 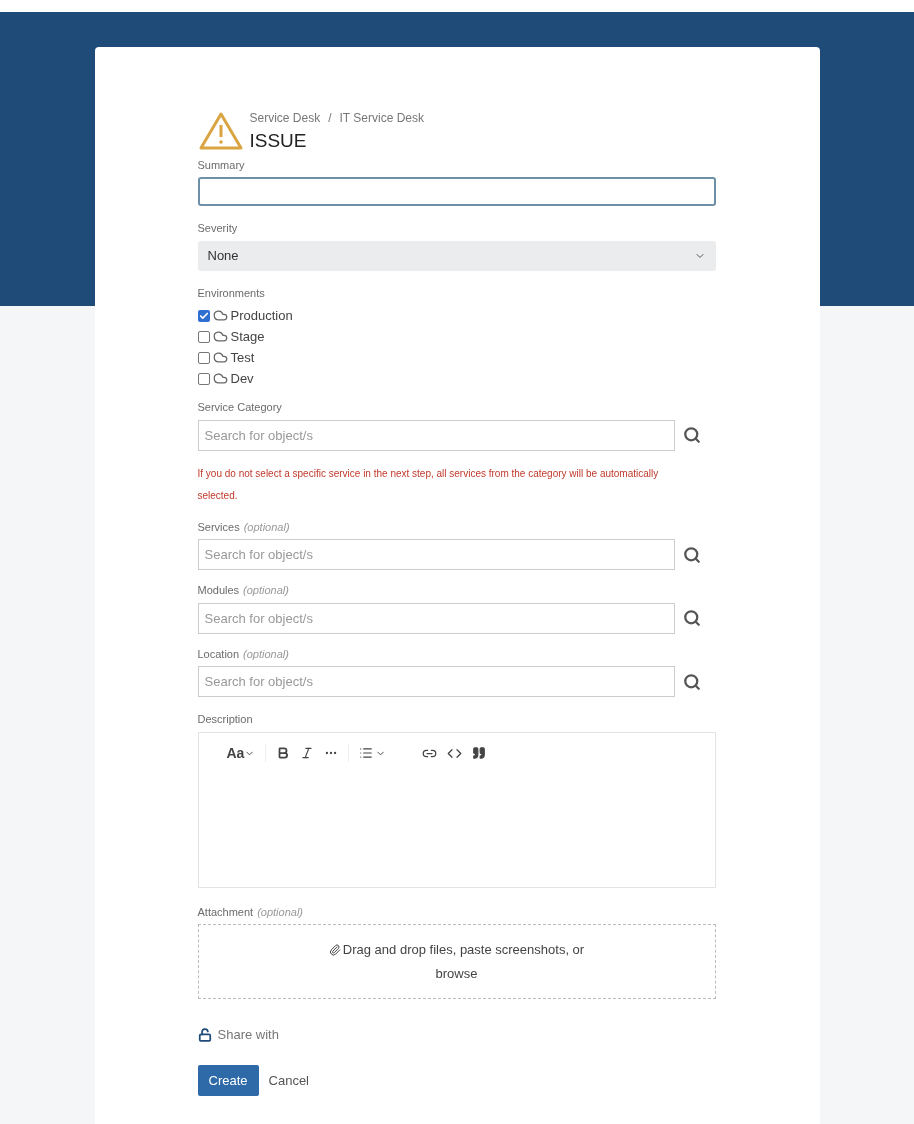 I want to click on create-button: Create, so click(x=228, y=1080).